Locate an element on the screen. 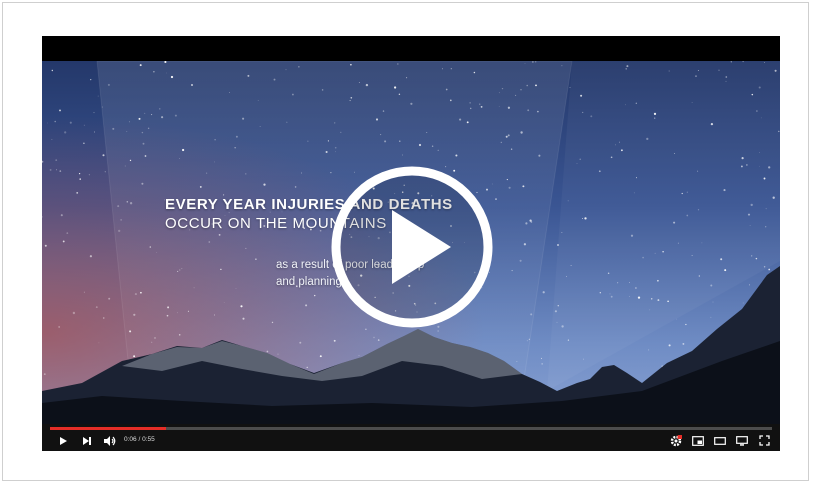 The width and height of the screenshot is (813, 485). miniplayer-button is located at coordinates (698, 440).